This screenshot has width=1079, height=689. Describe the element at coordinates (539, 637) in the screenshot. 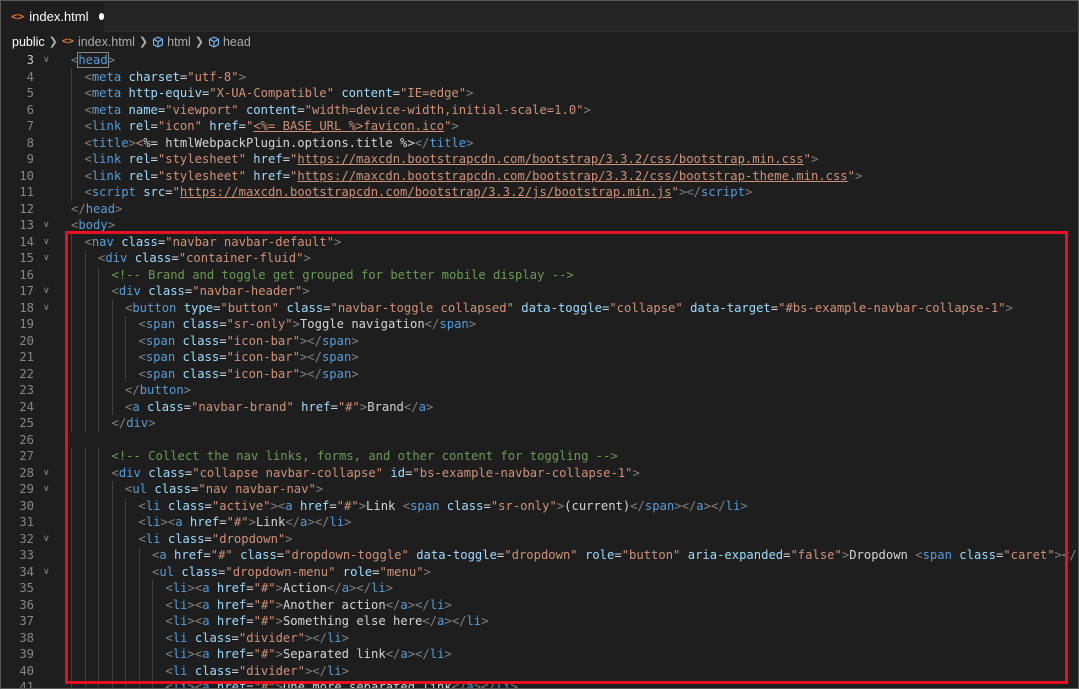

I see `code-line: 38 <li class="divider"></li>` at that location.